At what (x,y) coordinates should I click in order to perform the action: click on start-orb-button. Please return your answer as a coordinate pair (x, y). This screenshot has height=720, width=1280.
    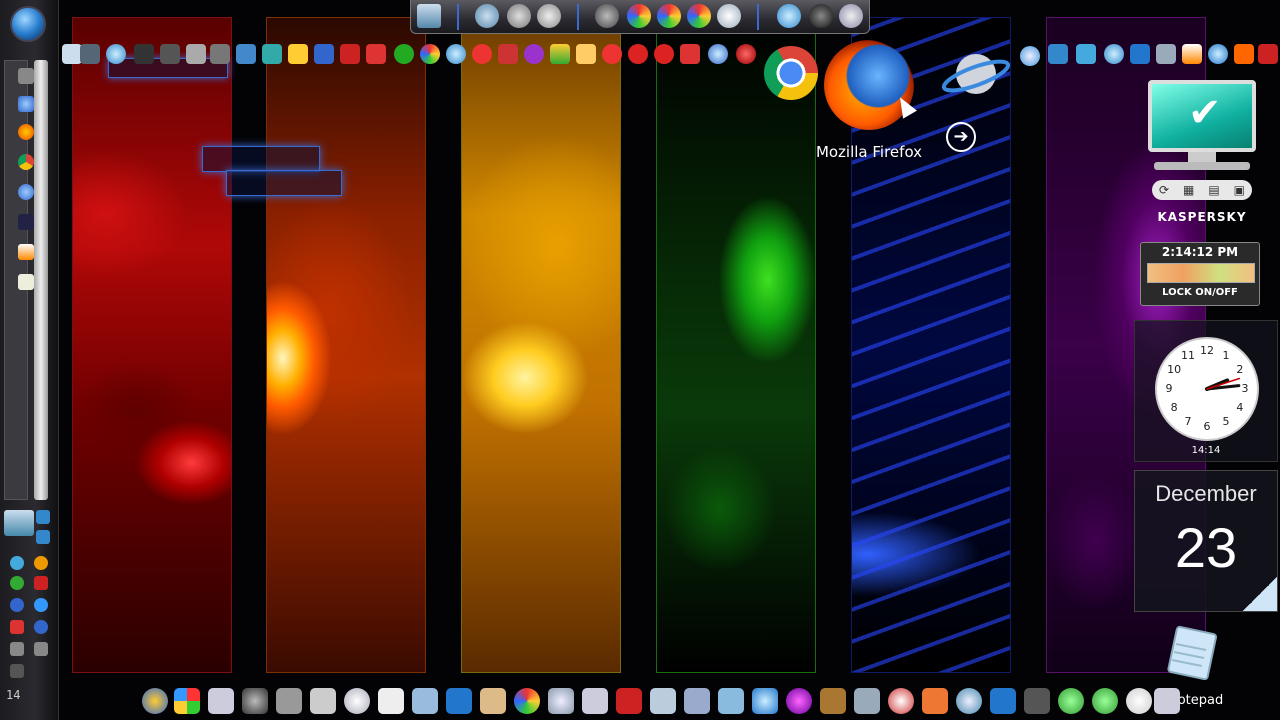
    Looking at the image, I should click on (28, 24).